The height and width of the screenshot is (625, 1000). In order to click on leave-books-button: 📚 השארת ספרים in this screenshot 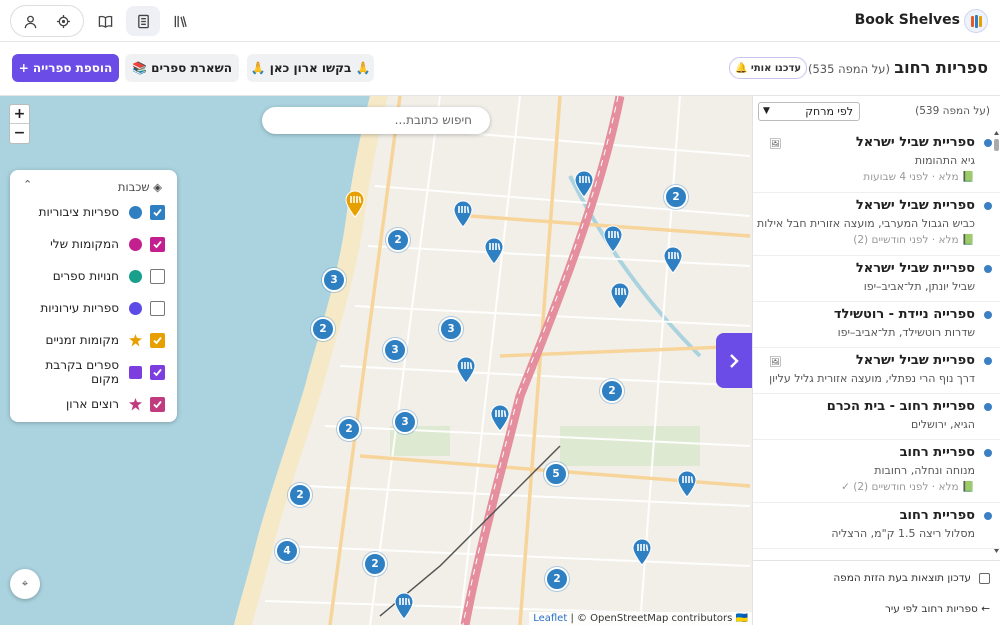, I will do `click(182, 68)`.